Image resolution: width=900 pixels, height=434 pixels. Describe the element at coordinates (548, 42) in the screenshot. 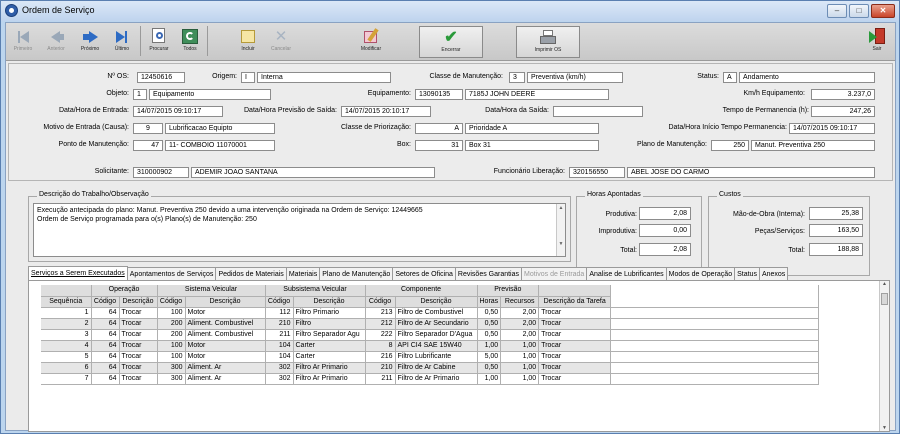

I see `print-button: Imprimir OS` at that location.